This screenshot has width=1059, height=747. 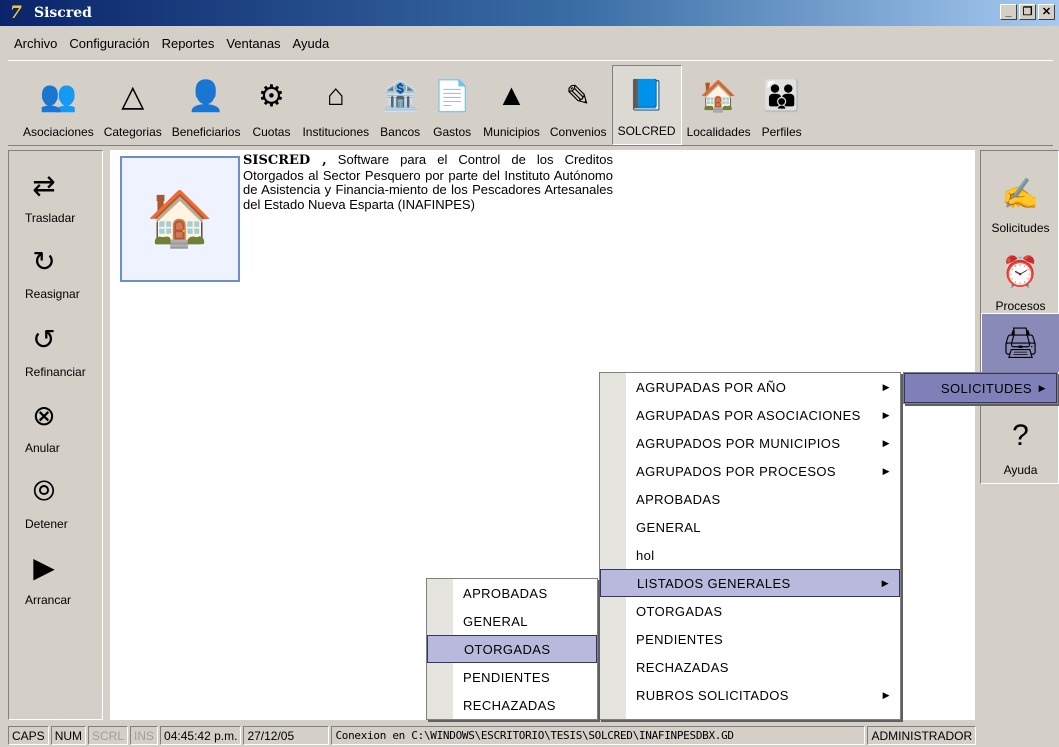 I want to click on refinance-icon: ↺, so click(x=44, y=339).